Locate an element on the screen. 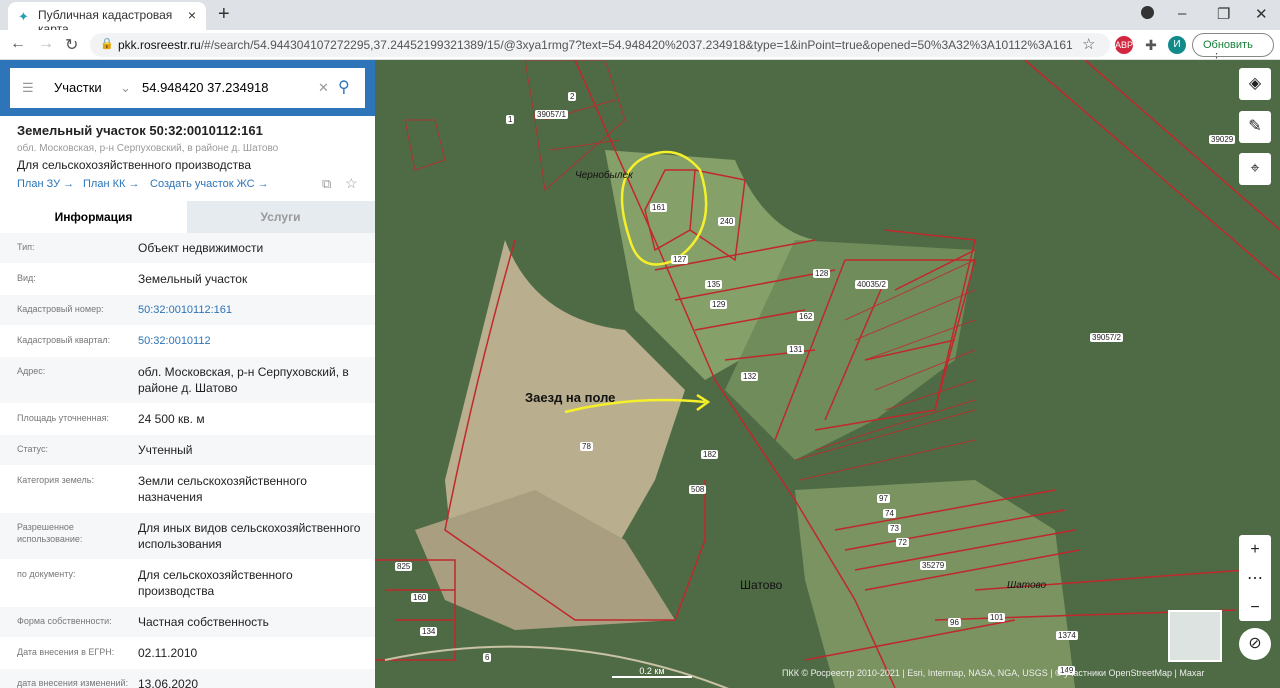  parcel-number-label: 131 is located at coordinates (796, 349).